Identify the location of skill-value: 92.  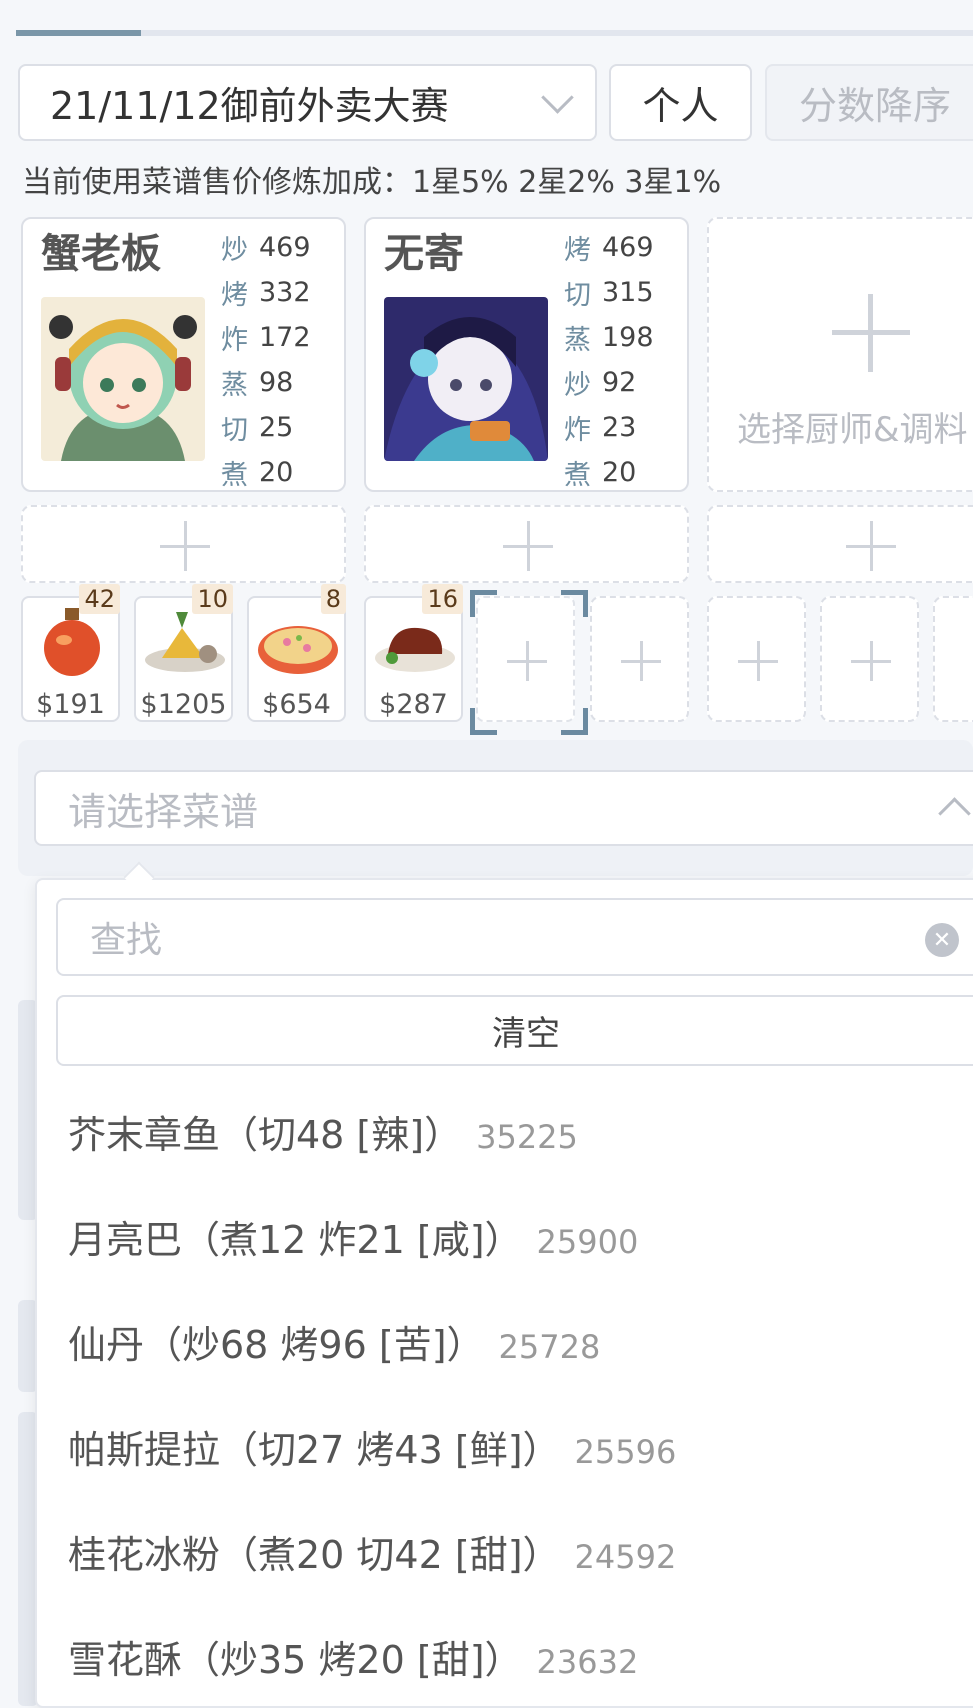
(619, 382).